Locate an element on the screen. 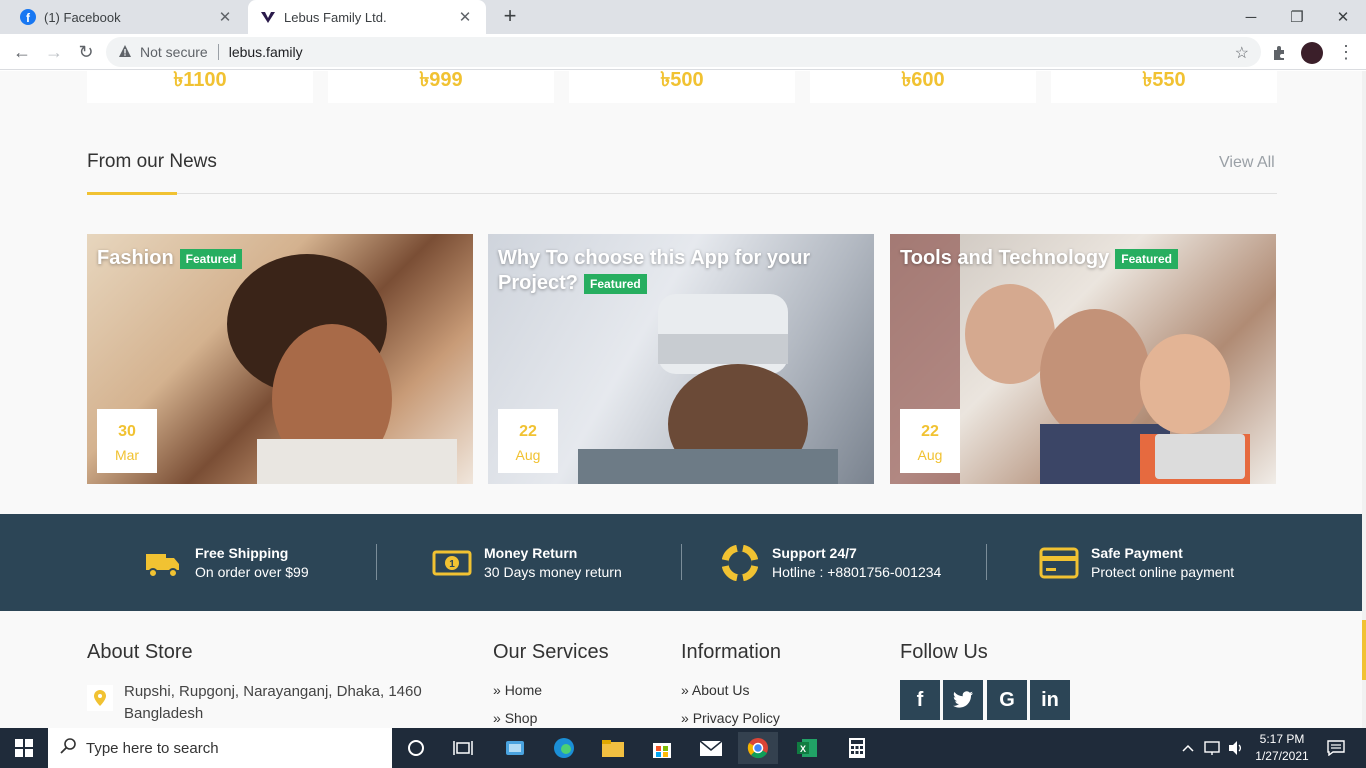 The width and height of the screenshot is (1366, 768). feature-subtitle: On order over $99 is located at coordinates (252, 572).